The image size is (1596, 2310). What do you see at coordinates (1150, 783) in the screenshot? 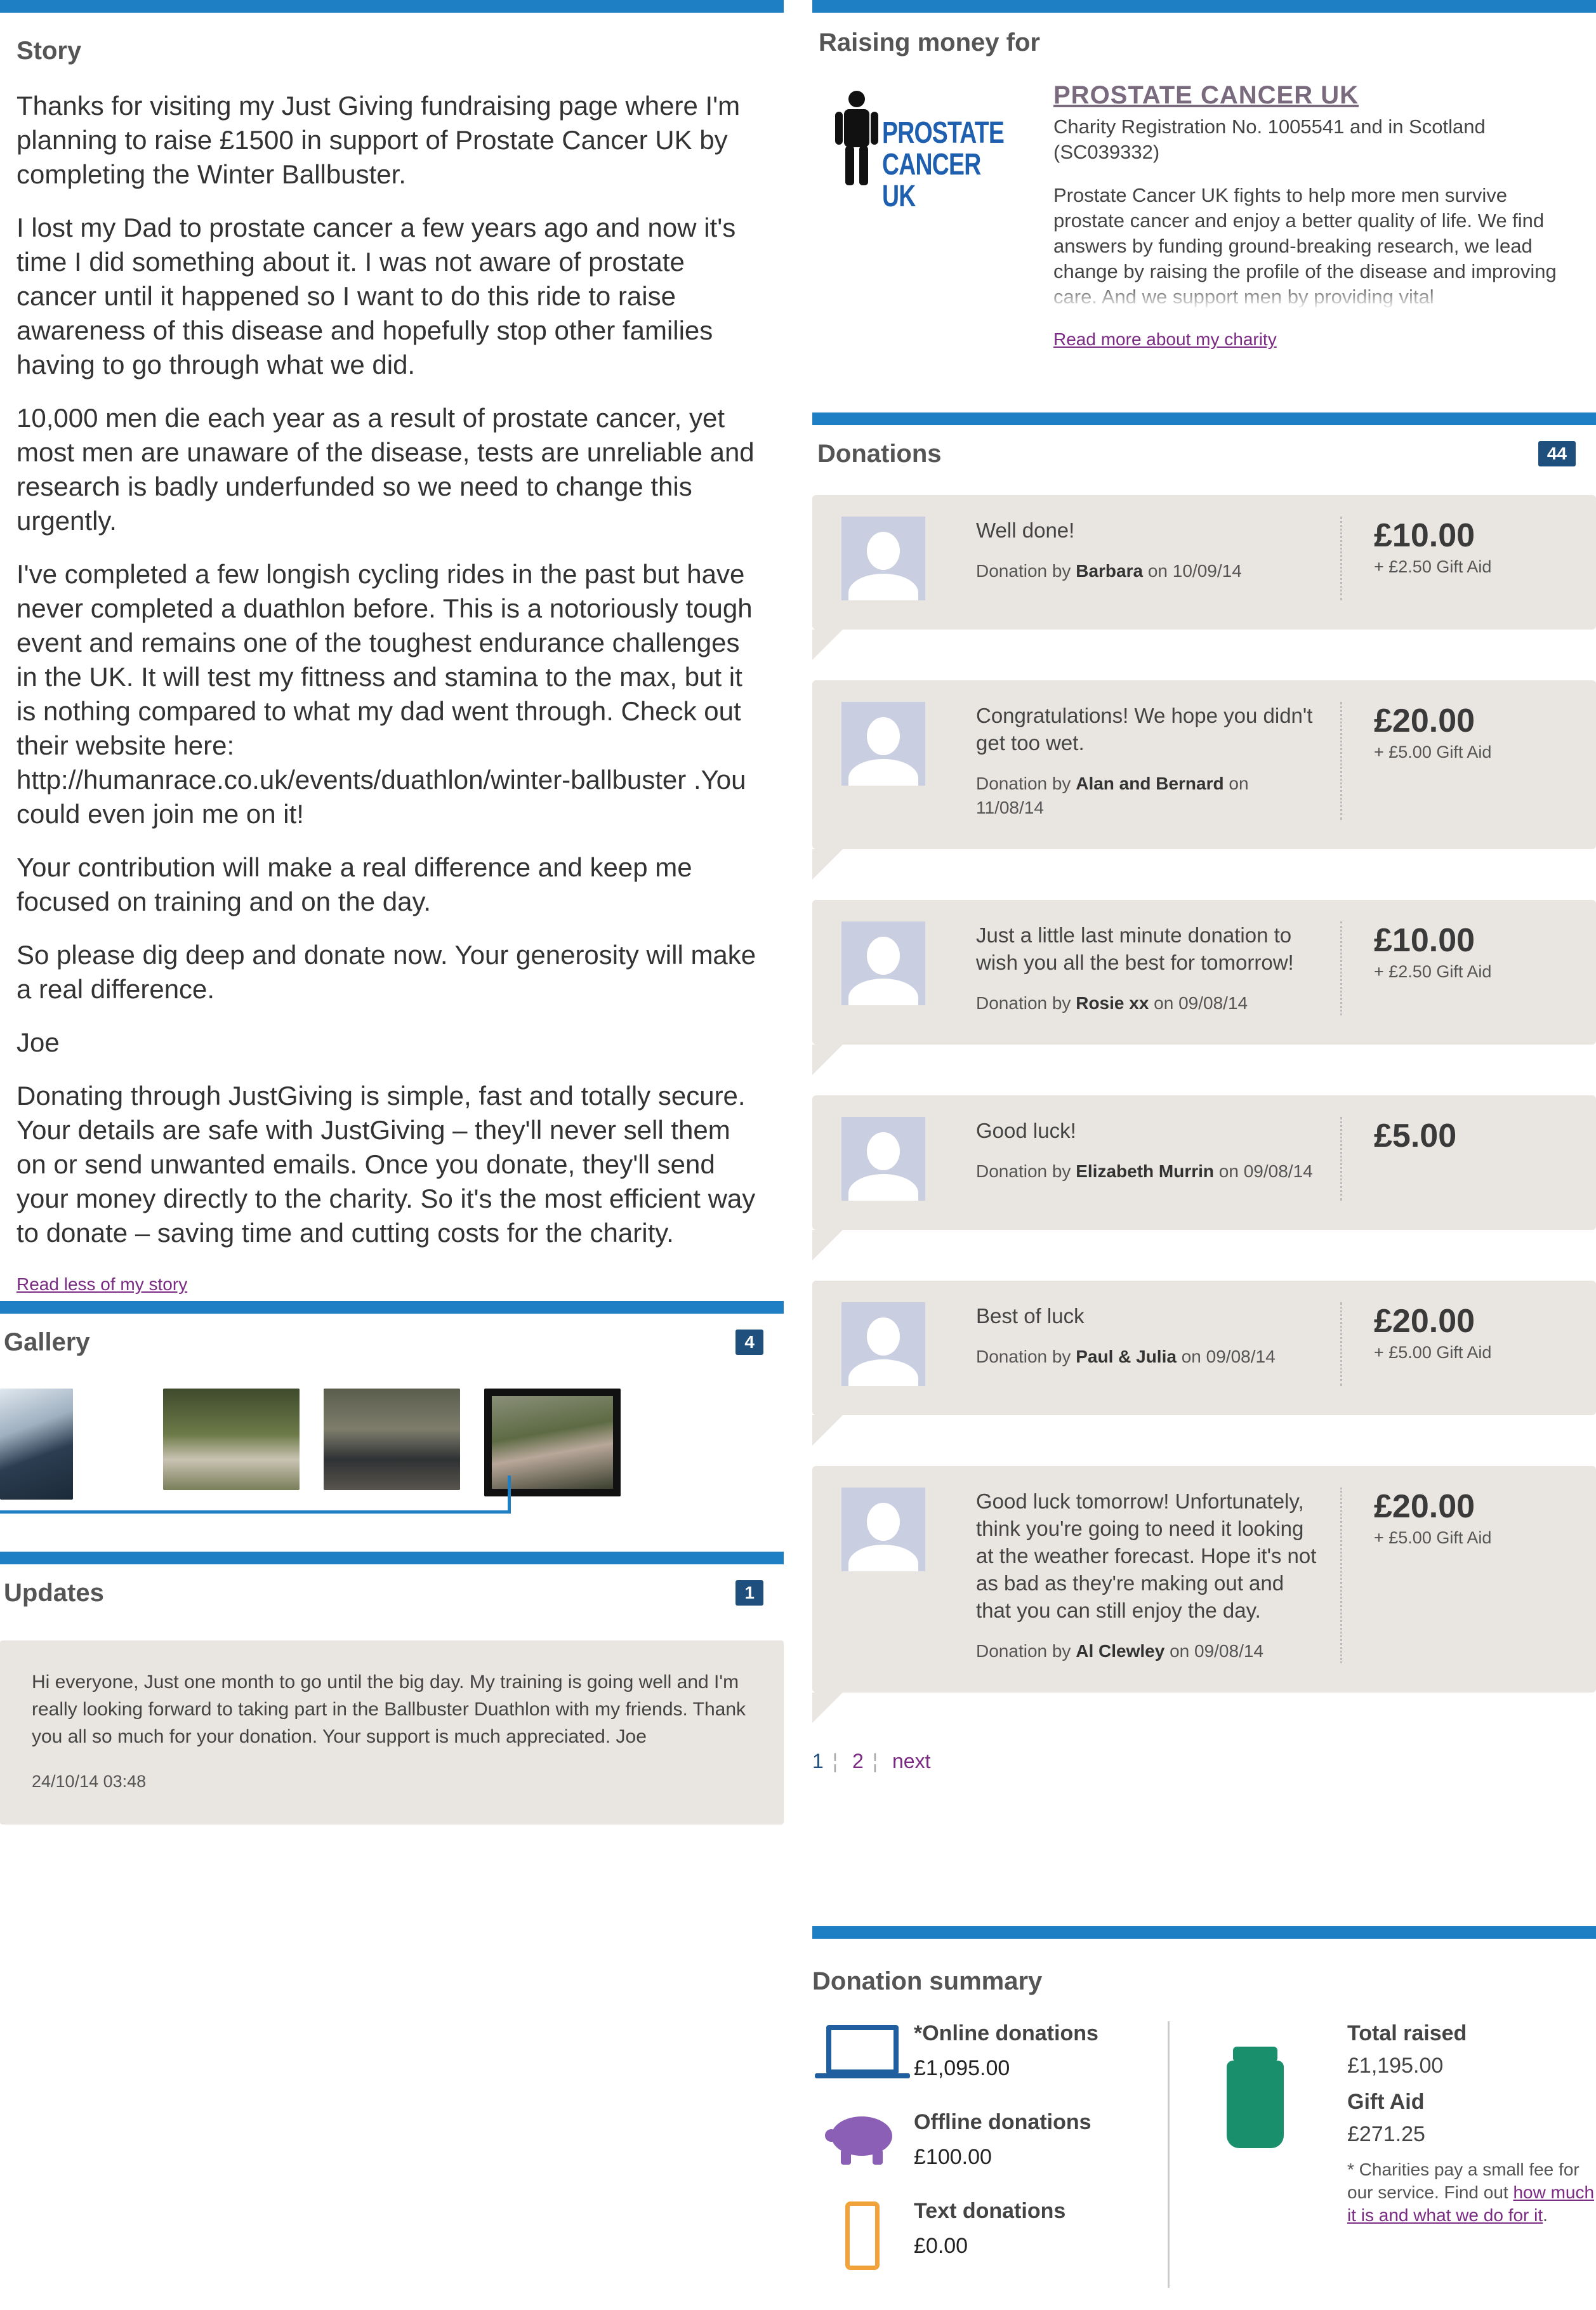
I see `donor-name: Alan and Bernard` at bounding box center [1150, 783].